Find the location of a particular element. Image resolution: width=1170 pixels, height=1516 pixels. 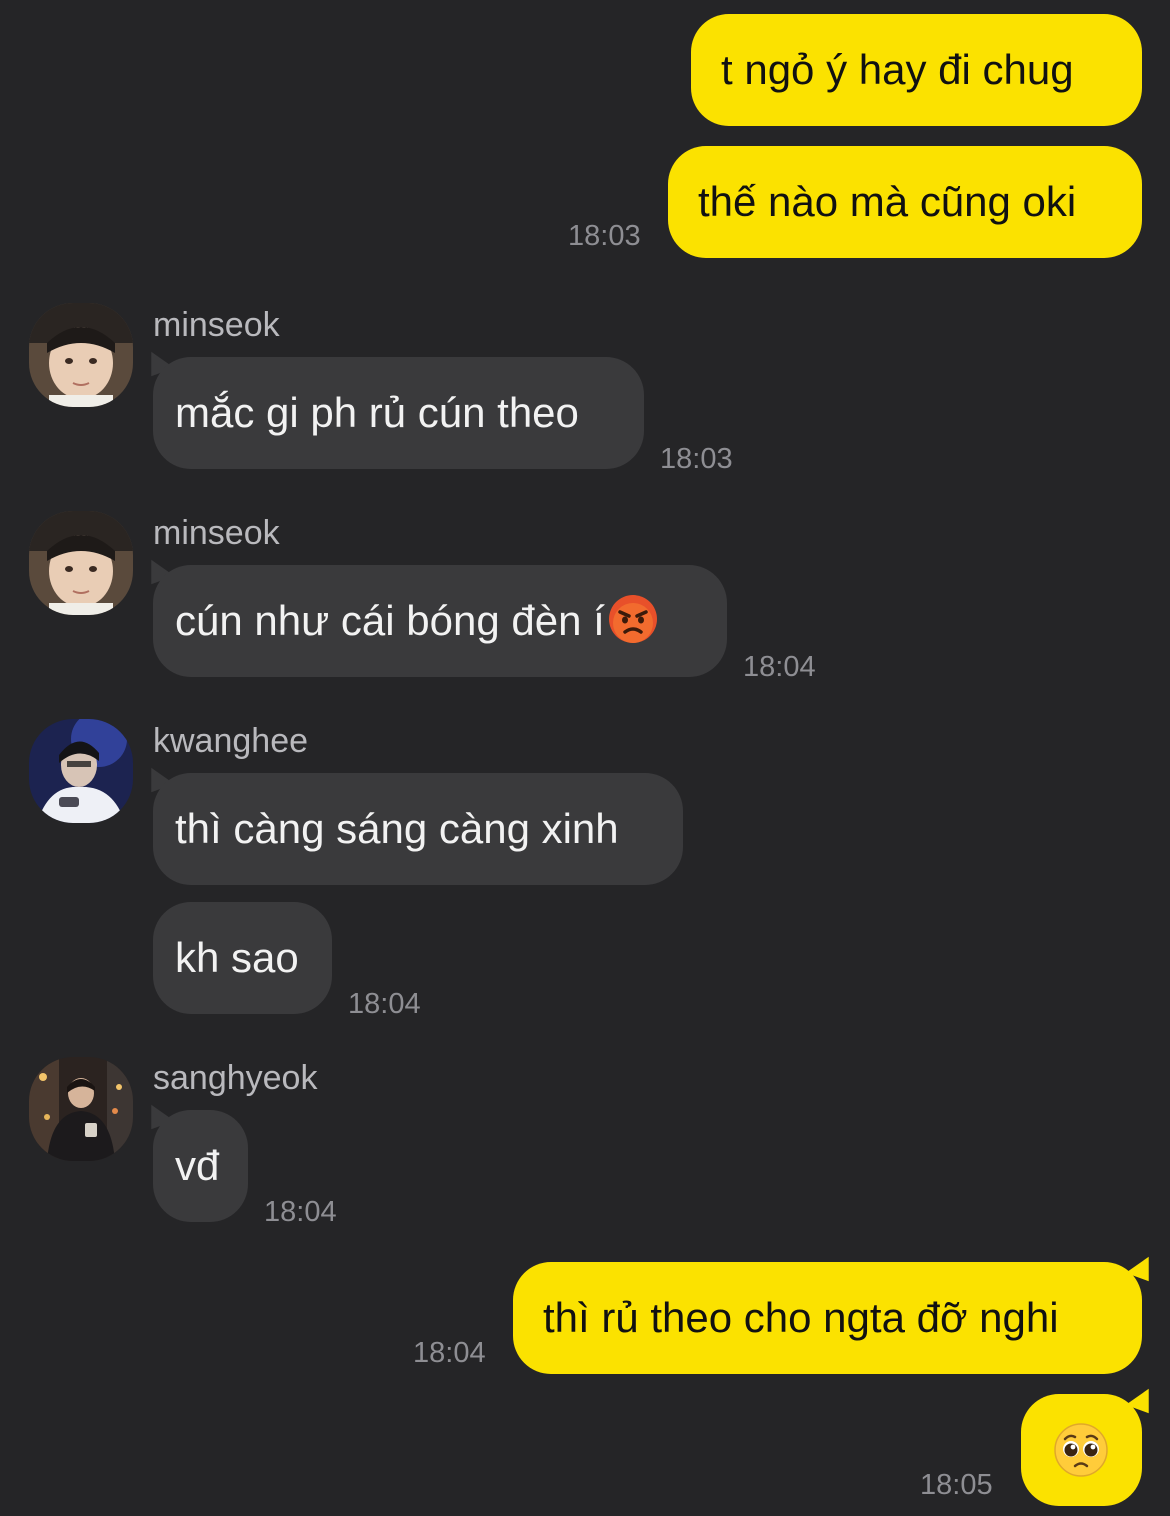

avatar-kwanghee is located at coordinates (81, 771).